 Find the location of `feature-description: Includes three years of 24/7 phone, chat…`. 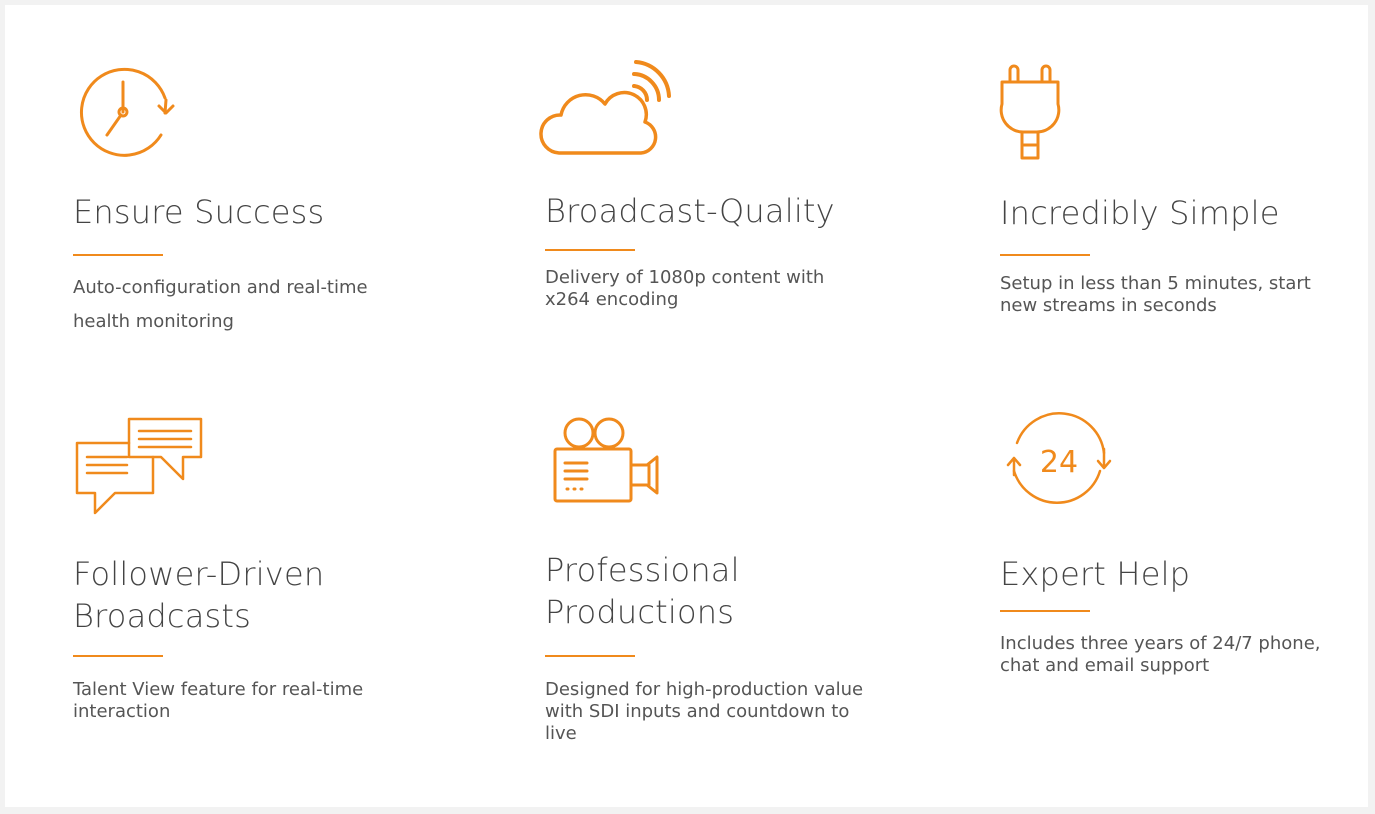

feature-description: Includes three years of 24/7 phone, chat… is located at coordinates (1160, 654).